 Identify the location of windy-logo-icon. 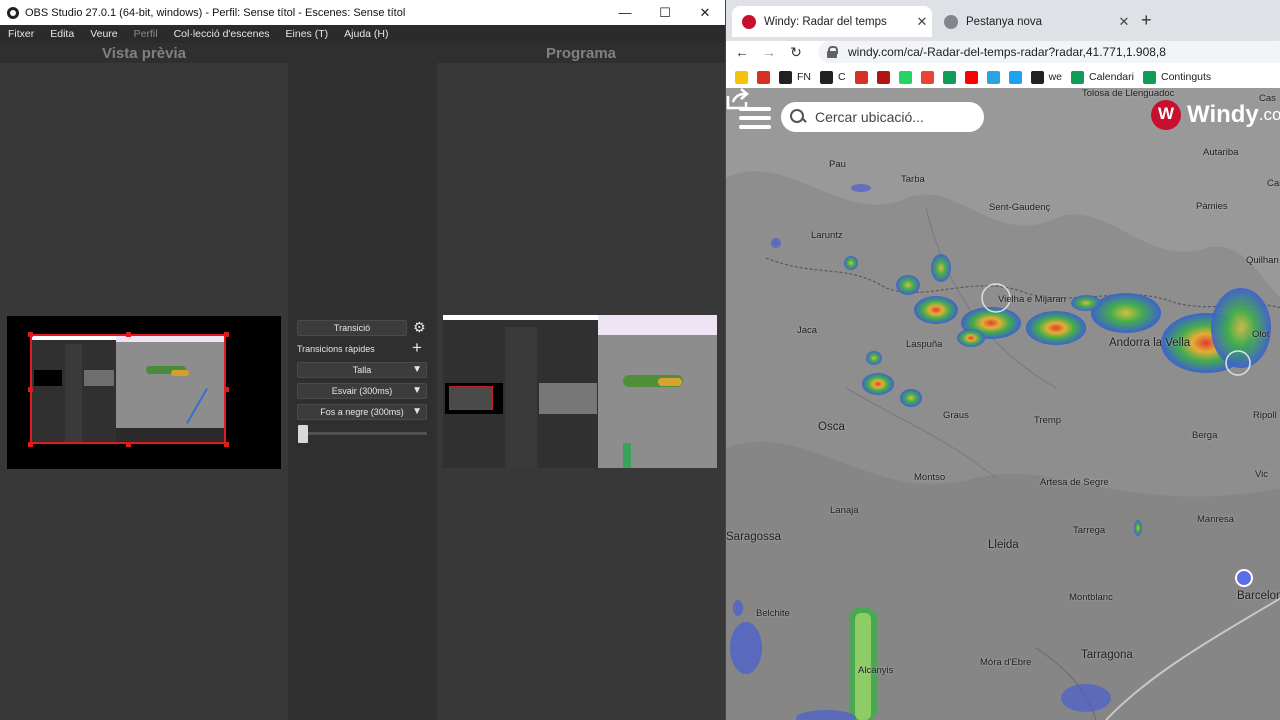
(1166, 115).